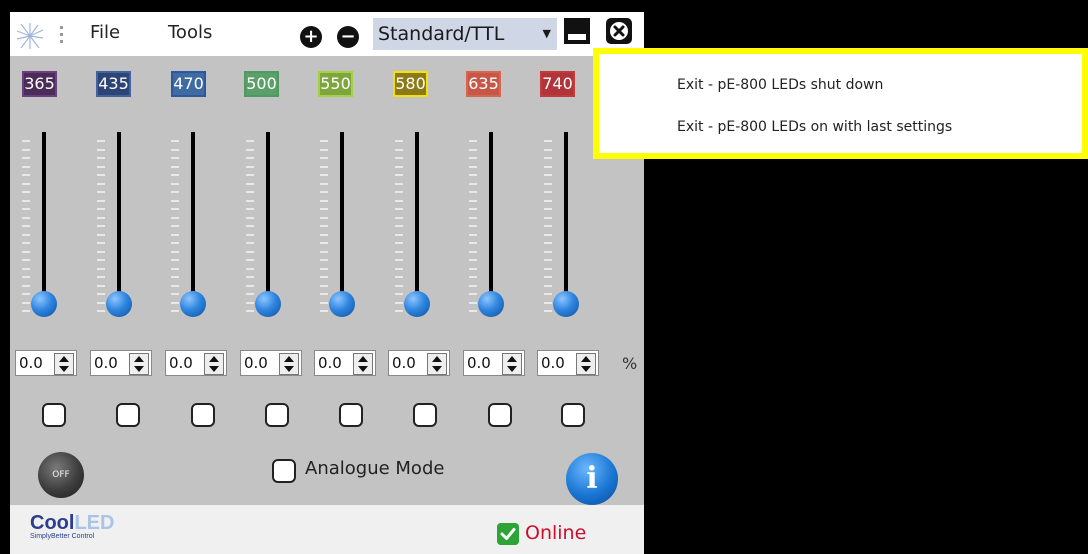  What do you see at coordinates (465, 34) in the screenshot?
I see `mode-select: Standard/TTL ▼` at bounding box center [465, 34].